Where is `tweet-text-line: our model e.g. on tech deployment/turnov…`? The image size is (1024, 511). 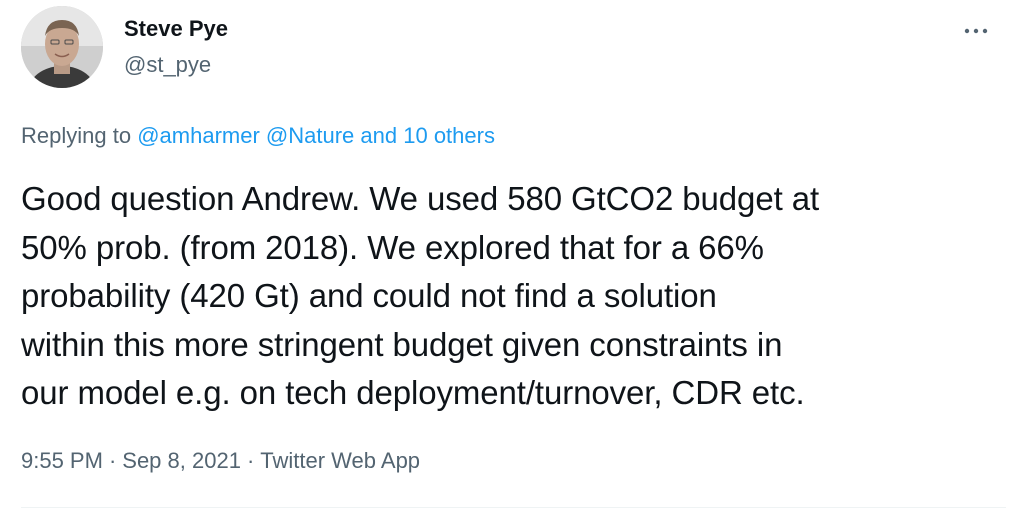 tweet-text-line: our model e.g. on tech deployment/turnov… is located at coordinates (413, 392).